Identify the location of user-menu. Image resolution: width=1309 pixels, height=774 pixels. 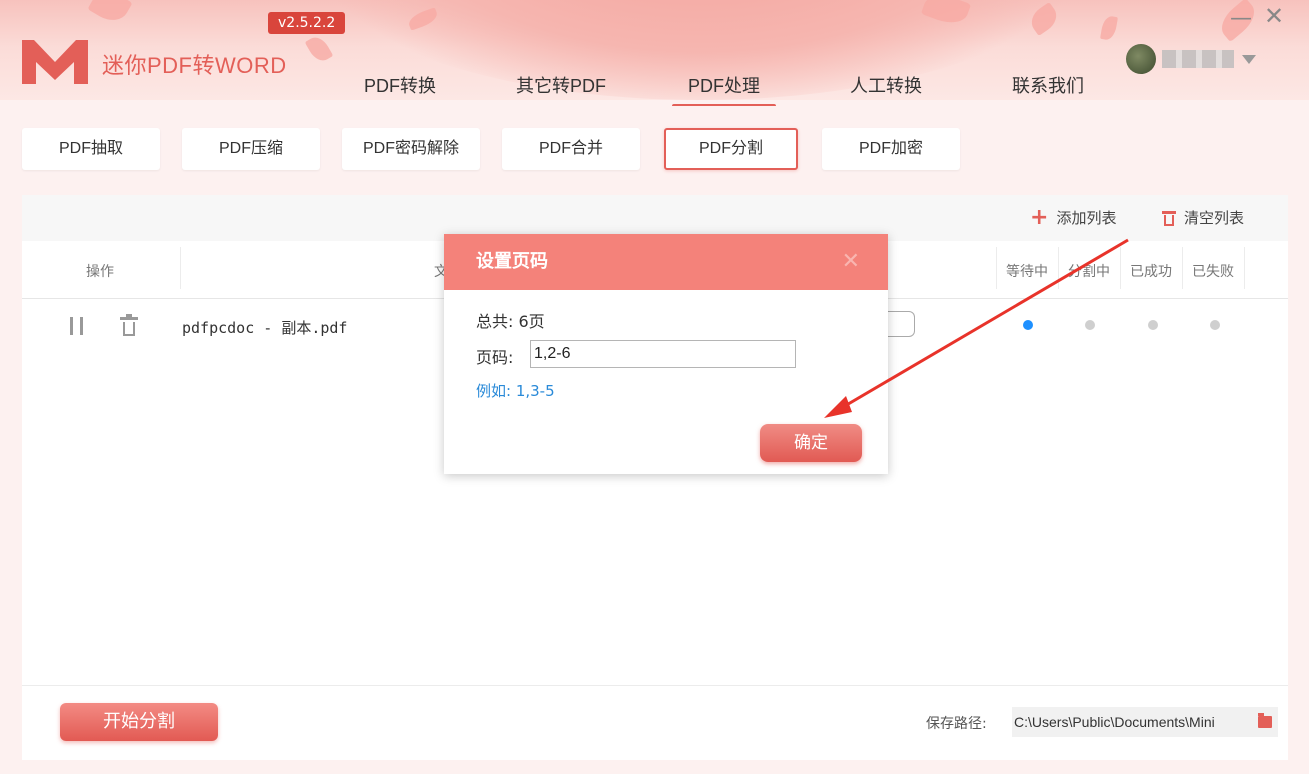
(1191, 59).